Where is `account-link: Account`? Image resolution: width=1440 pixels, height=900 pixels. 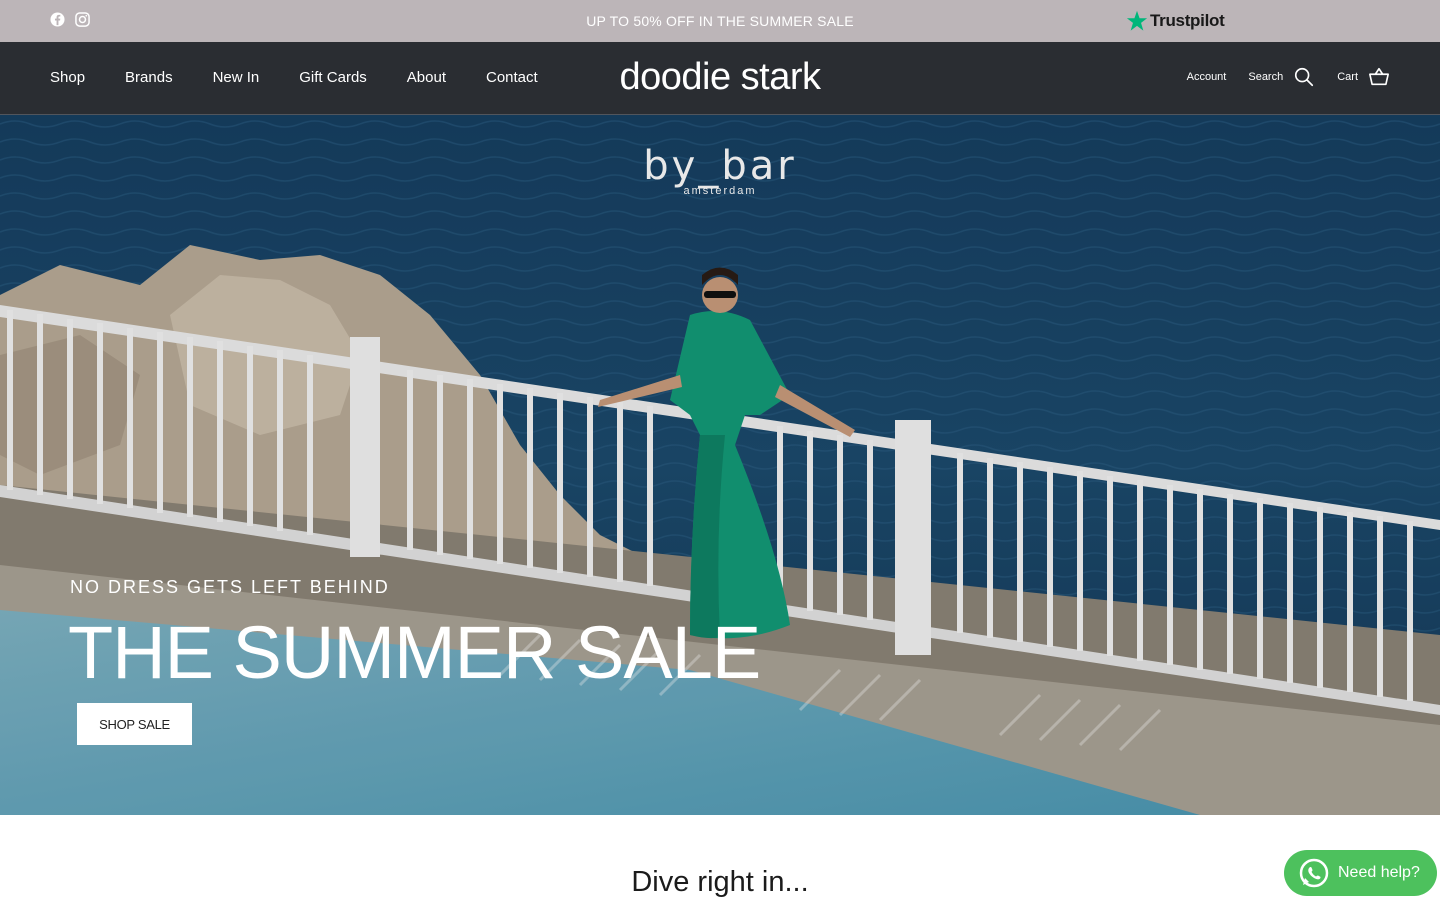
account-link: Account is located at coordinates (1207, 77).